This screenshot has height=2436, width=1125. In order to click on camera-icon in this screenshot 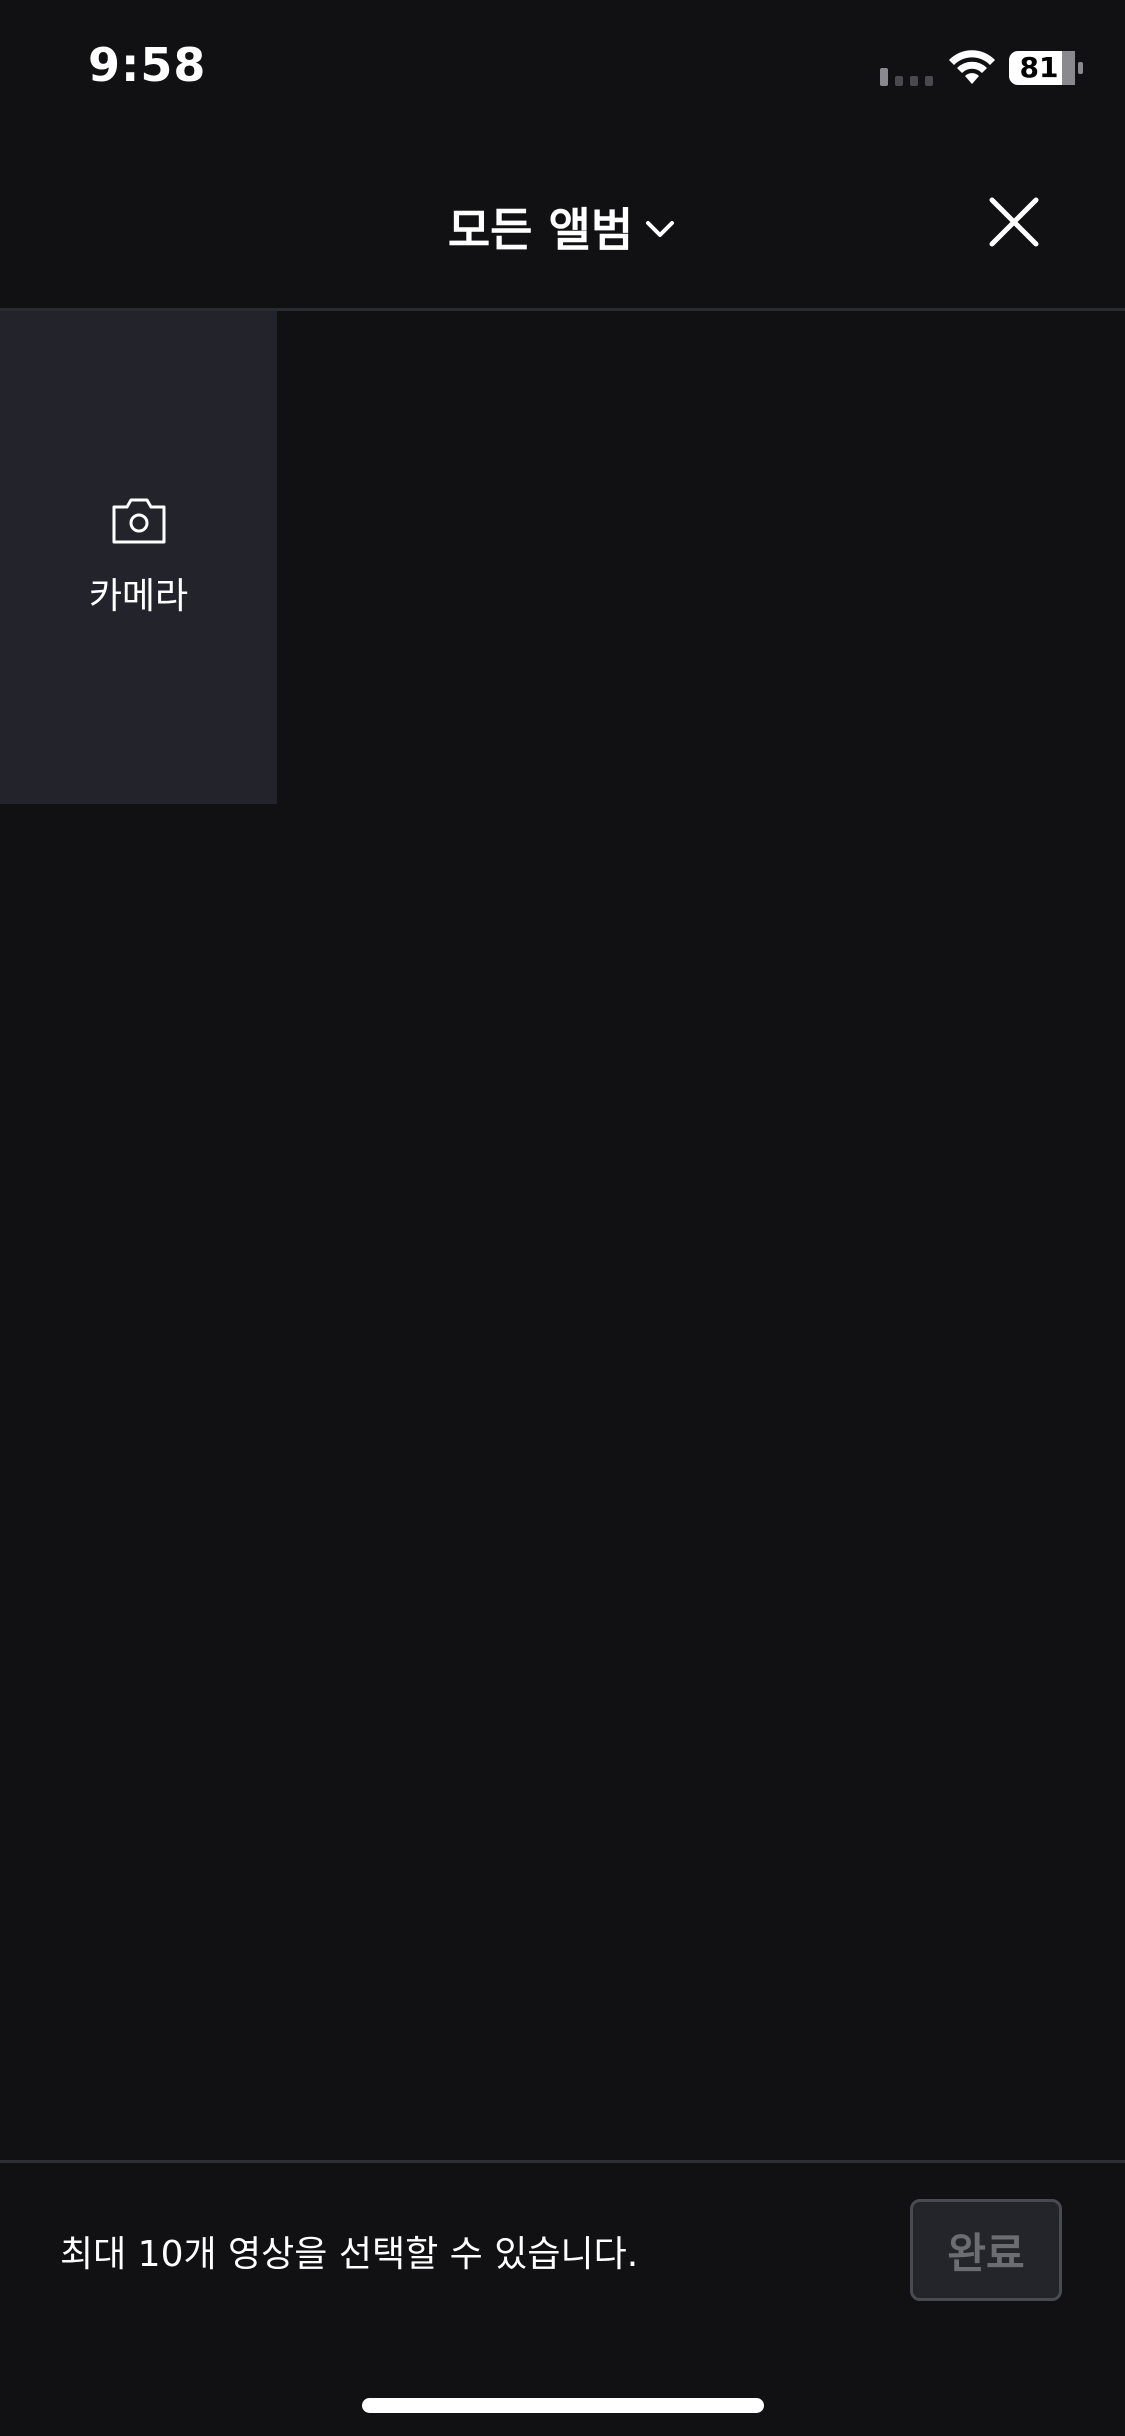, I will do `click(138, 520)`.